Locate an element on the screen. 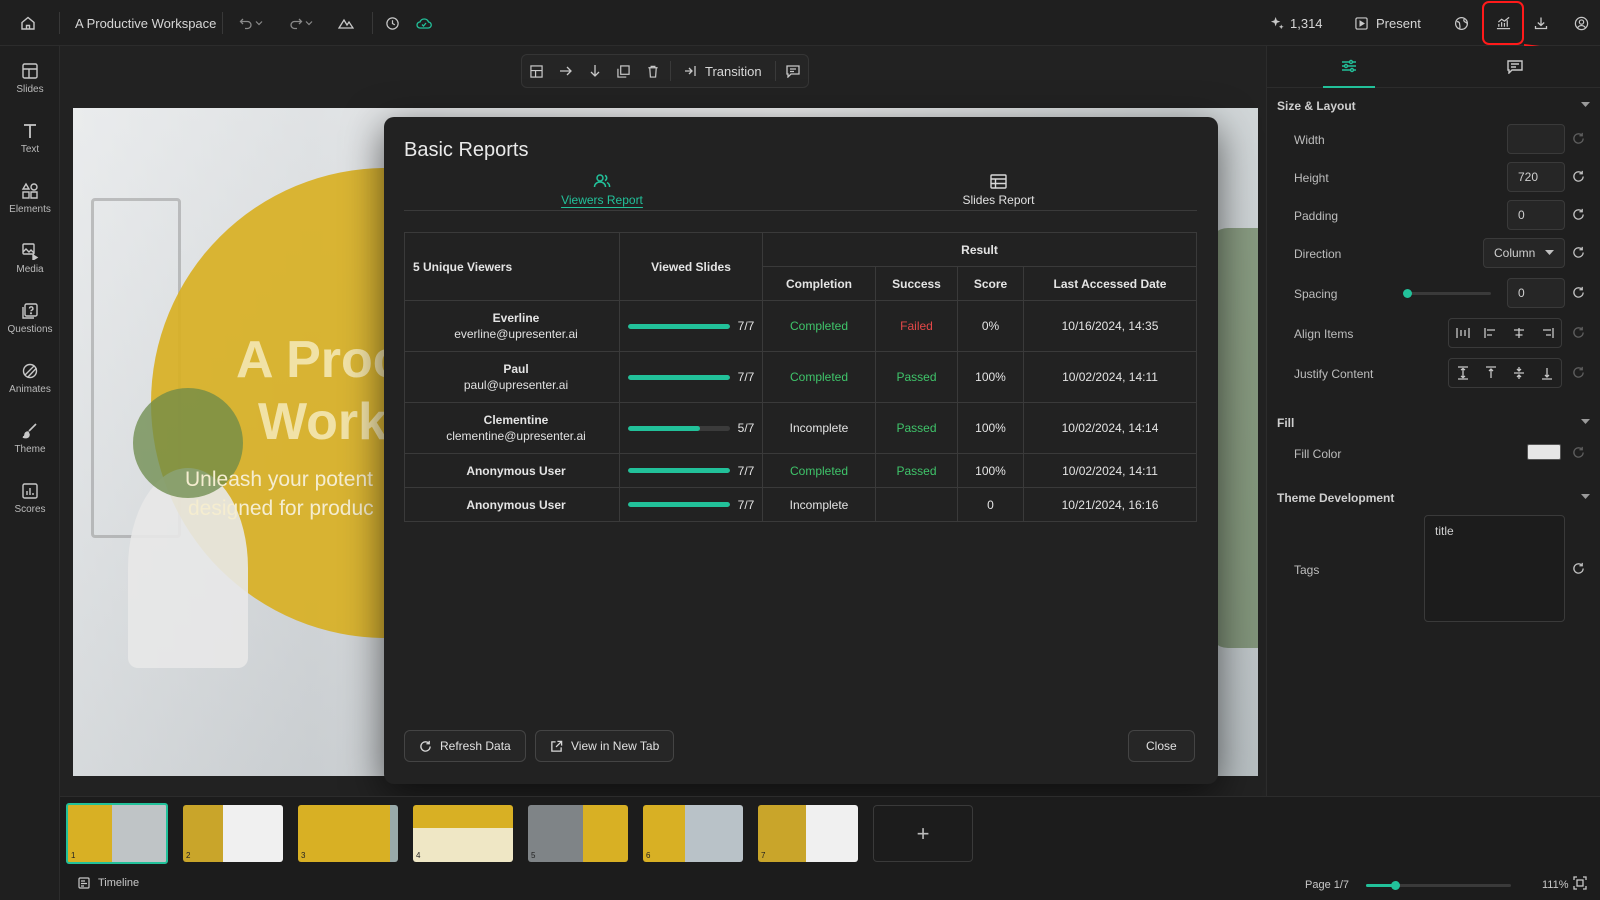  tab-design is located at coordinates (1349, 67).